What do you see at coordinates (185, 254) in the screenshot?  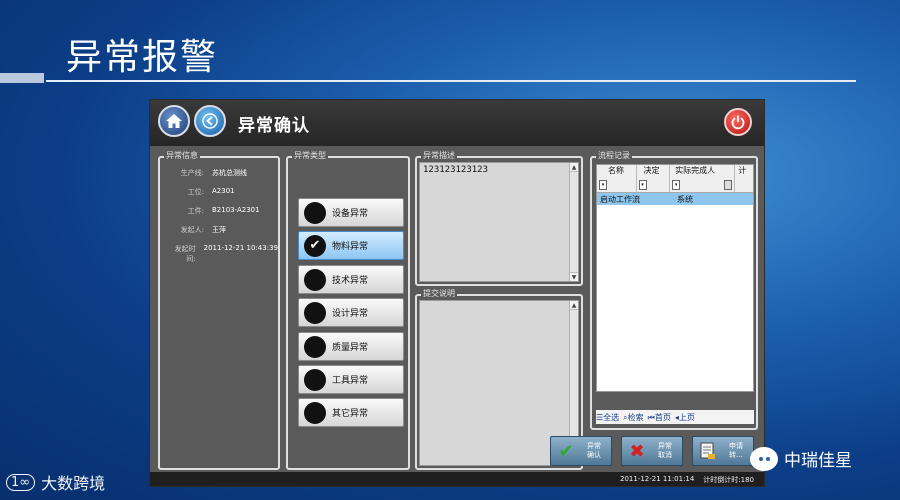 I see `info-key: 发起时间:` at bounding box center [185, 254].